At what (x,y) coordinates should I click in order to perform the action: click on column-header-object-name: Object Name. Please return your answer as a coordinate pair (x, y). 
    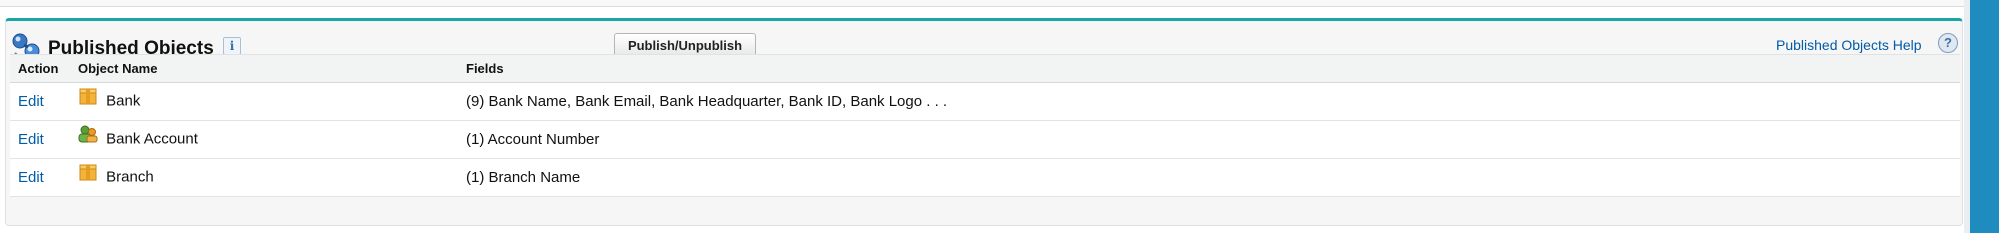
    Looking at the image, I should click on (264, 68).